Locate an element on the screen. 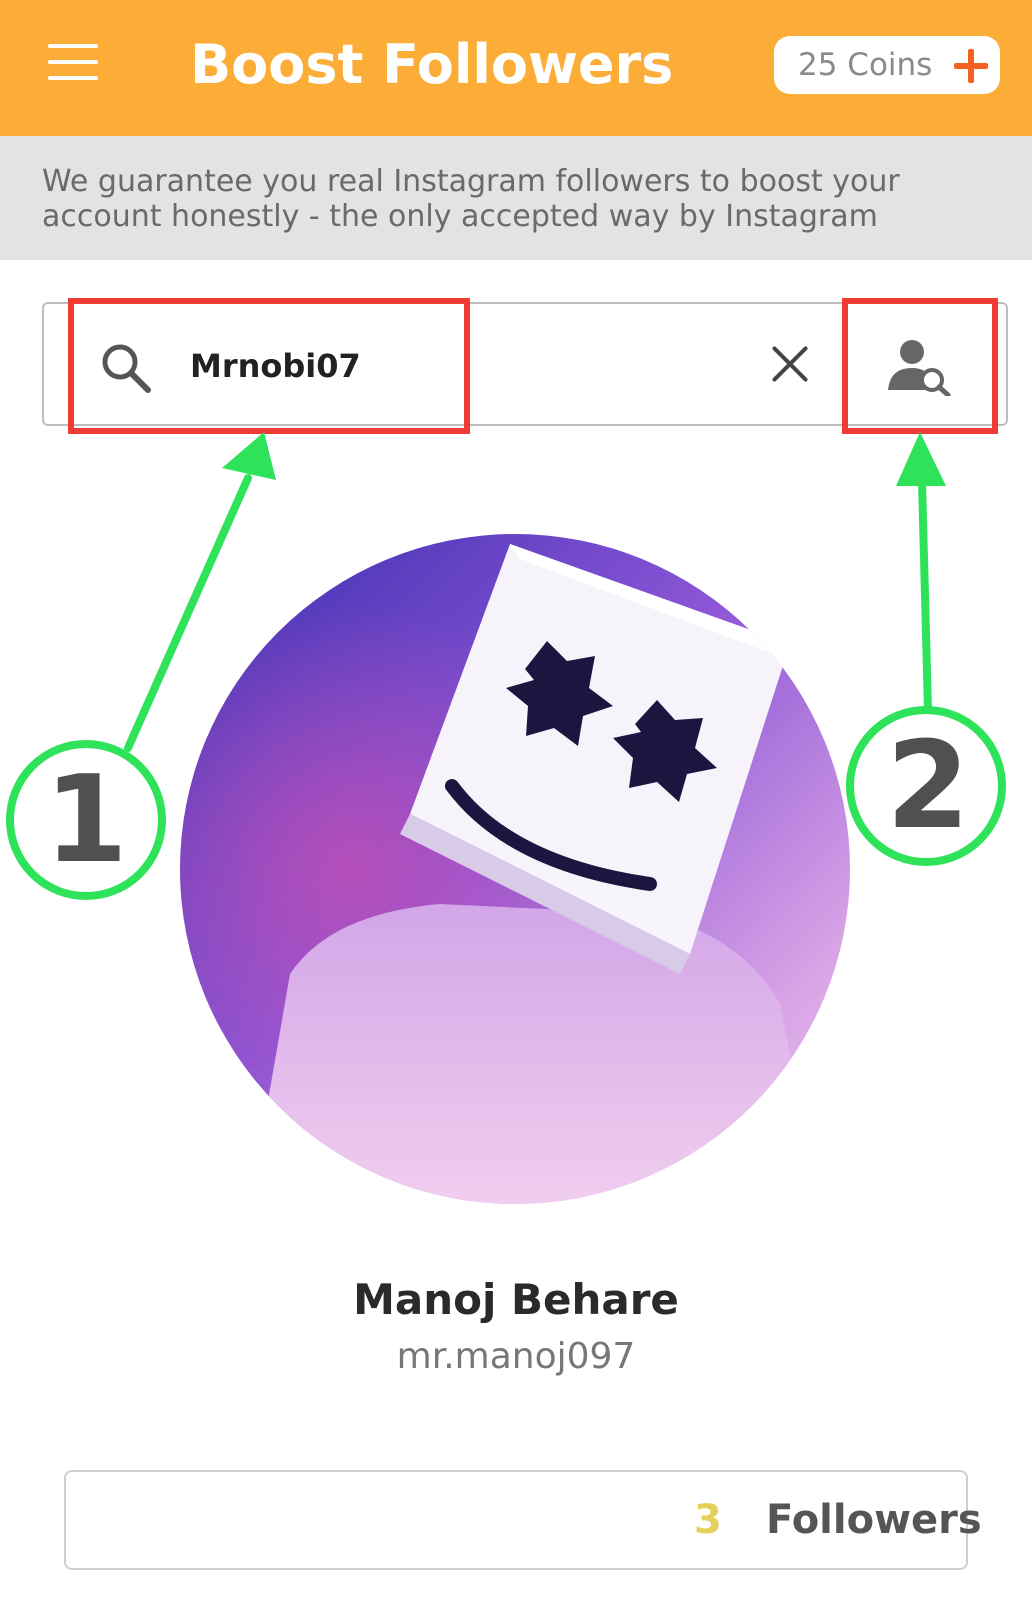 The width and height of the screenshot is (1032, 1600). hamburger-menu-icon is located at coordinates (73, 62).